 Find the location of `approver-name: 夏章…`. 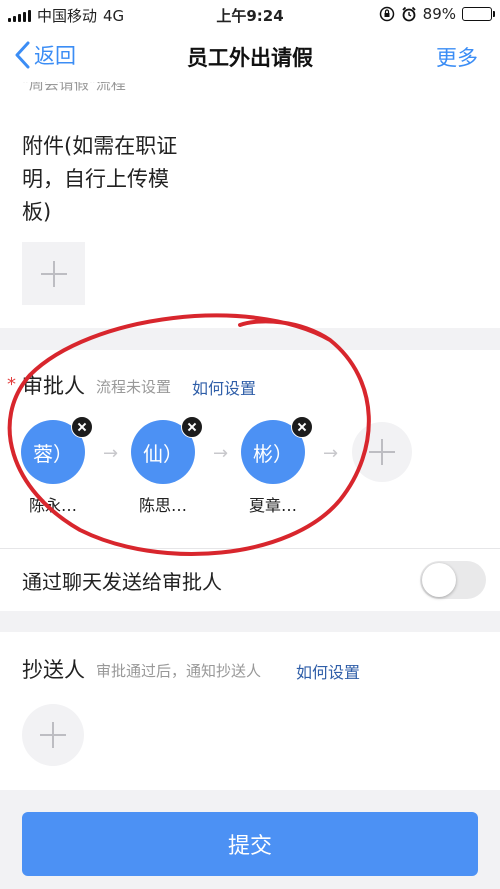

approver-name: 夏章… is located at coordinates (272, 505).